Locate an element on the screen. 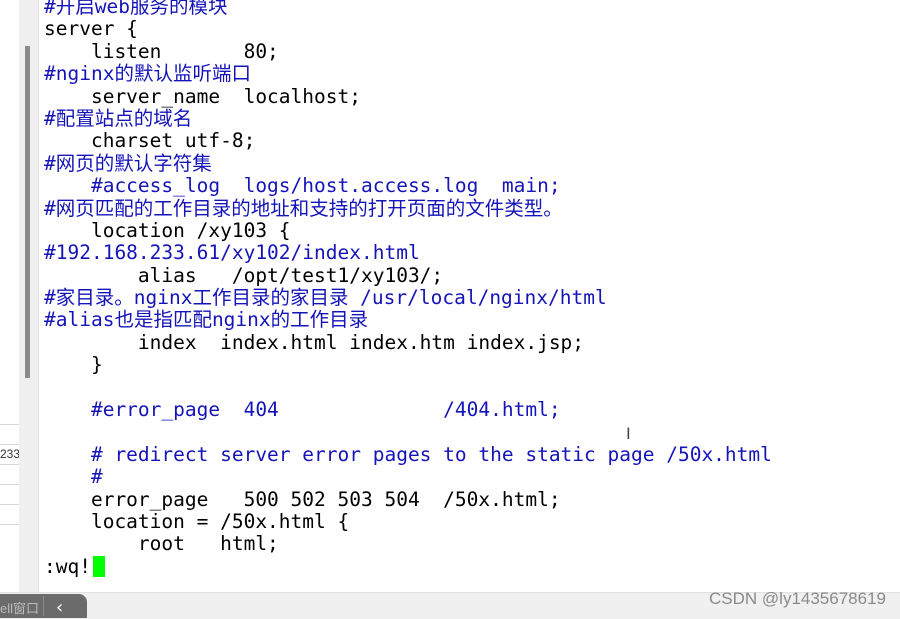  code-line: #网页匹配的工作目录的地址和支持的打开页面的文件类型。 is located at coordinates (303, 208).